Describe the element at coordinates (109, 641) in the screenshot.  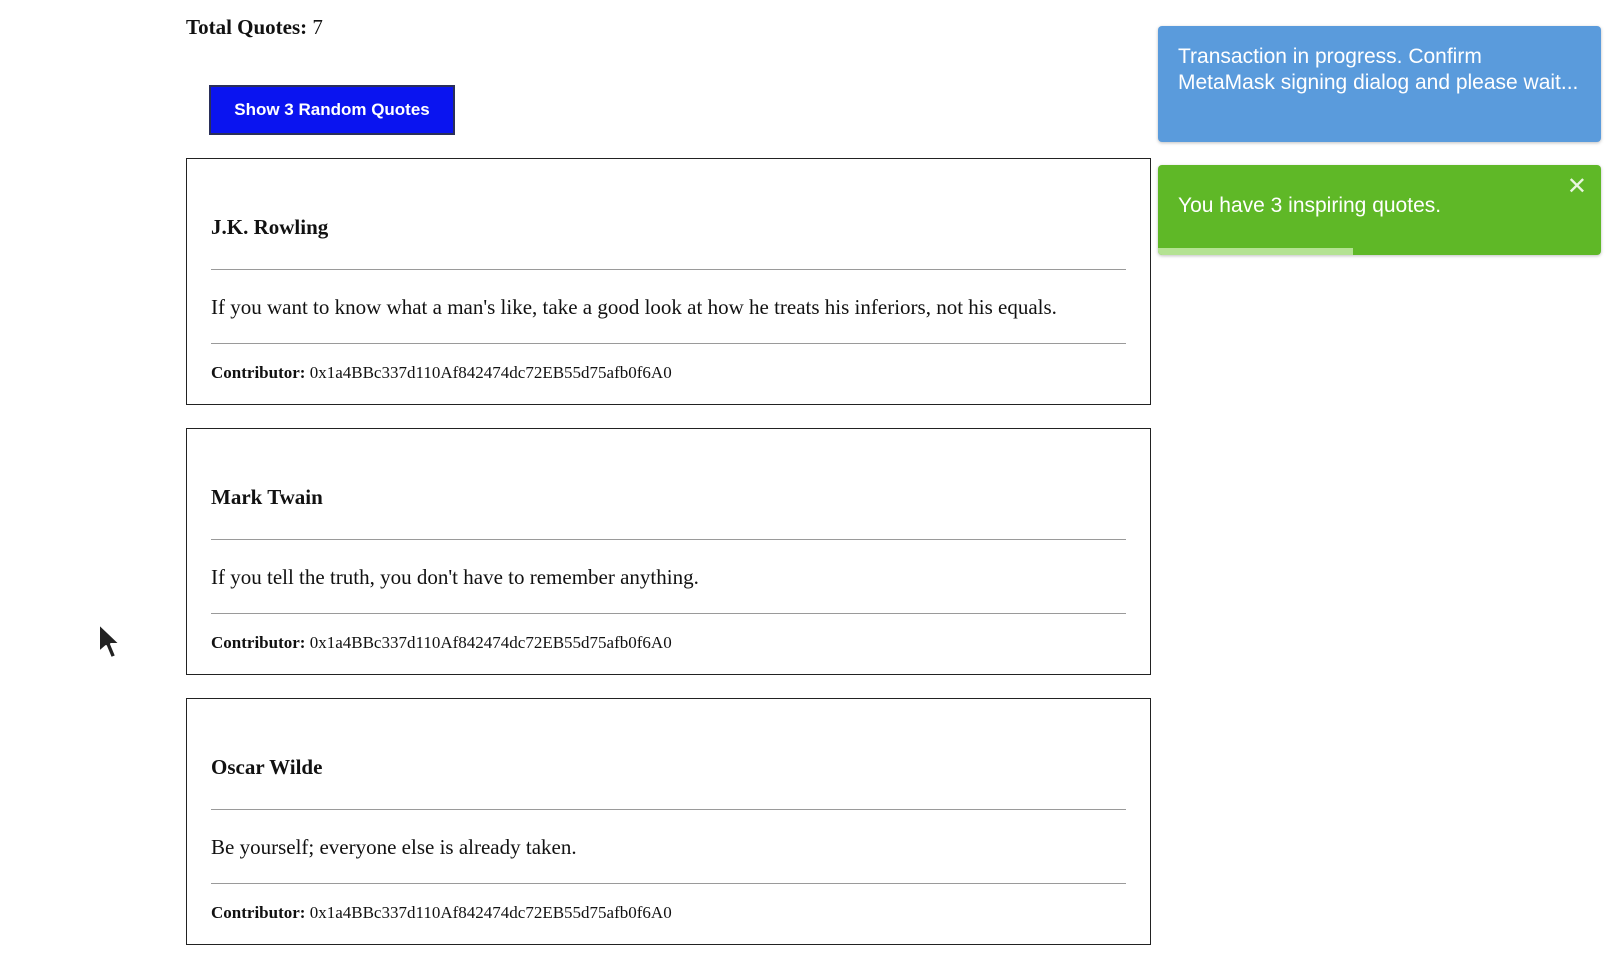
I see `mouse-cursor-icon` at that location.